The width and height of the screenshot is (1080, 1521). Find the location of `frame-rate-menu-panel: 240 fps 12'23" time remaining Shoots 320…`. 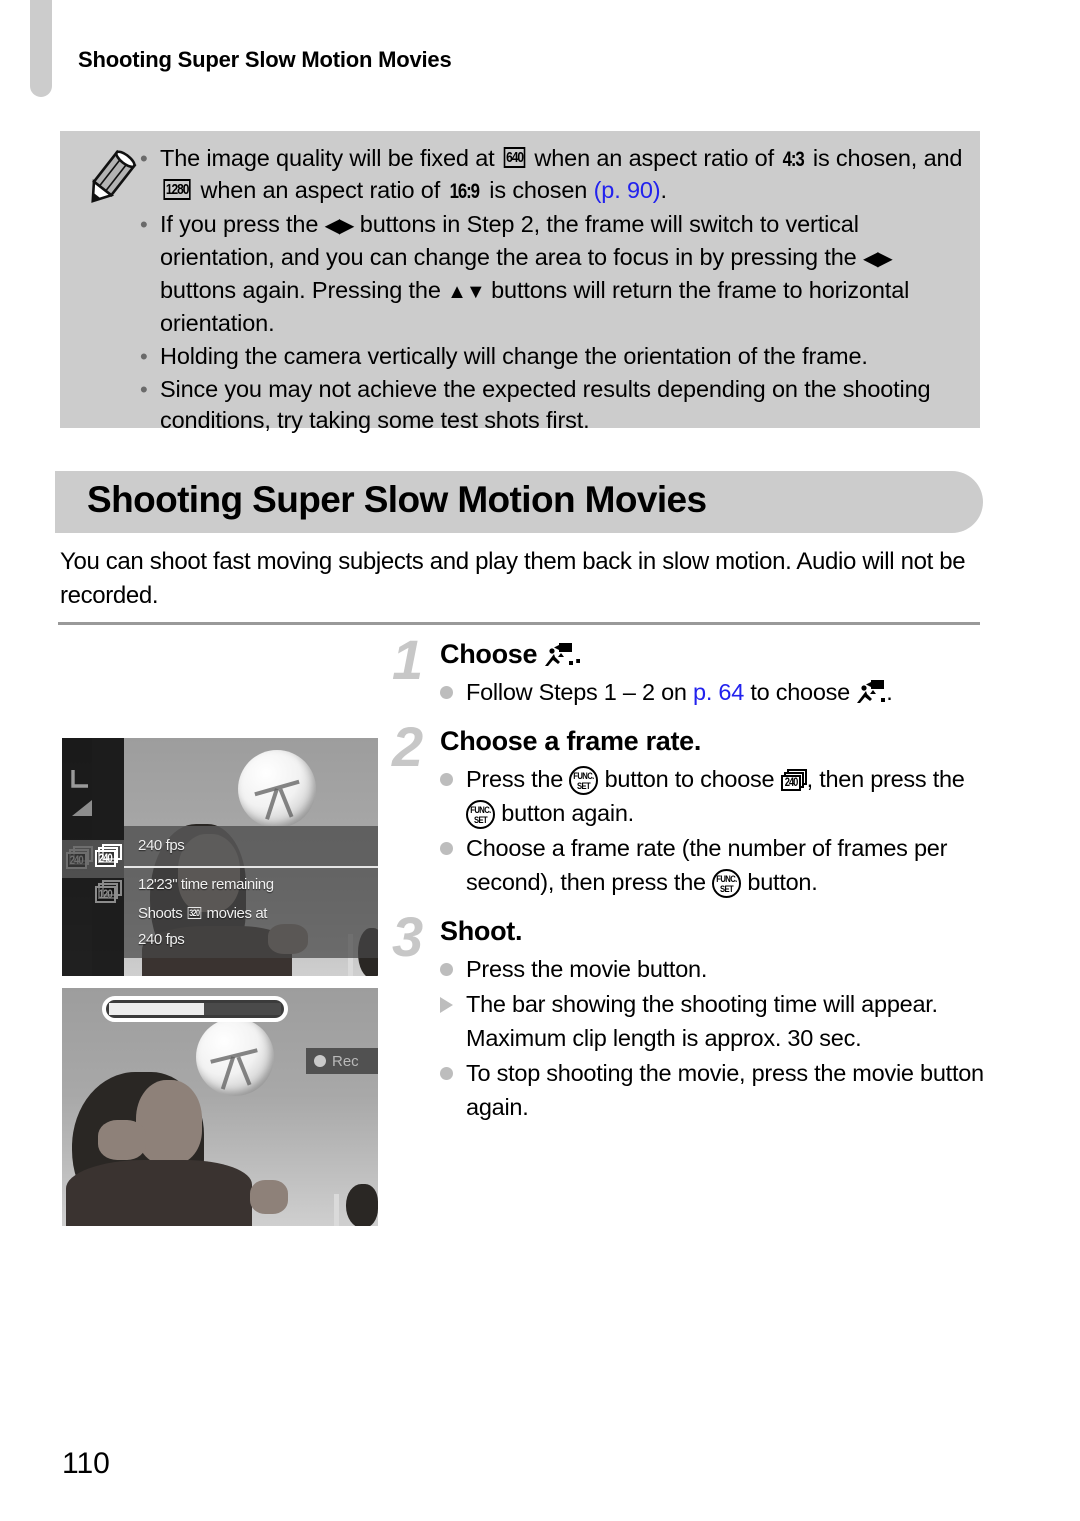

frame-rate-menu-panel: 240 fps 12'23" time remaining Shoots 320… is located at coordinates (251, 892).